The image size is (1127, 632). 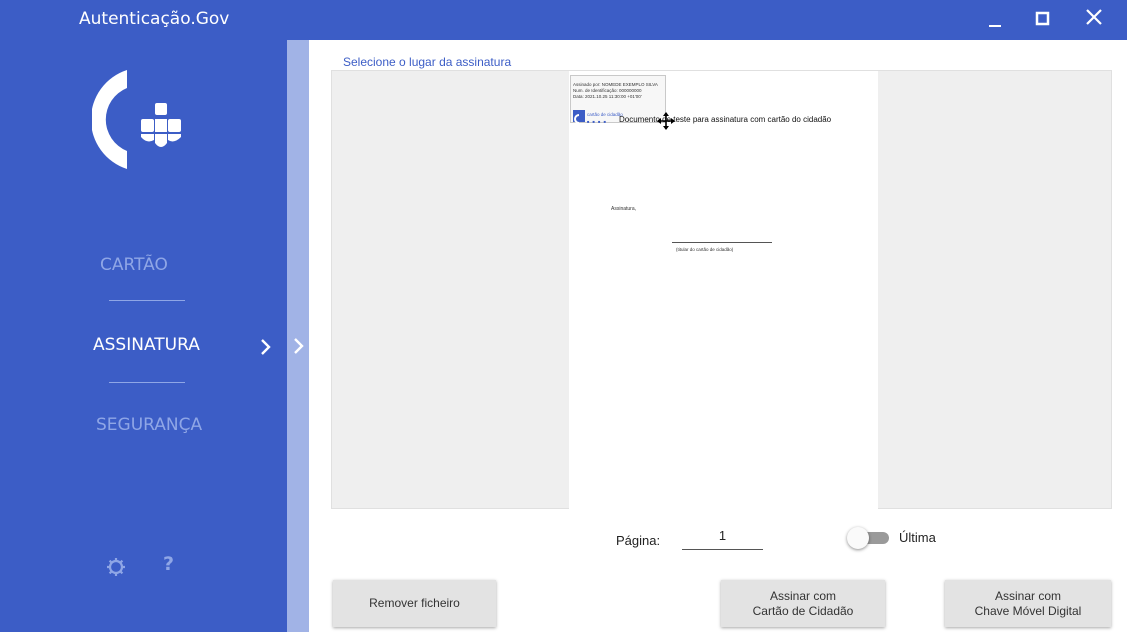 What do you see at coordinates (607, 96) in the screenshot?
I see `signature-preview-text: Data: 2021.10.25 11:30:00 +01'00'` at bounding box center [607, 96].